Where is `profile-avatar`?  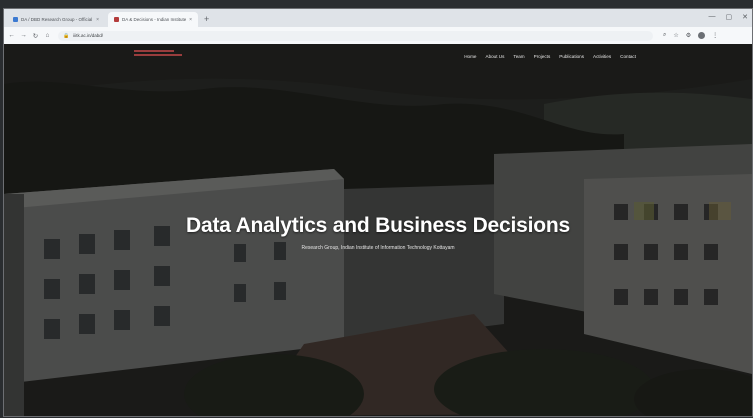
profile-avatar is located at coordinates (702, 35).